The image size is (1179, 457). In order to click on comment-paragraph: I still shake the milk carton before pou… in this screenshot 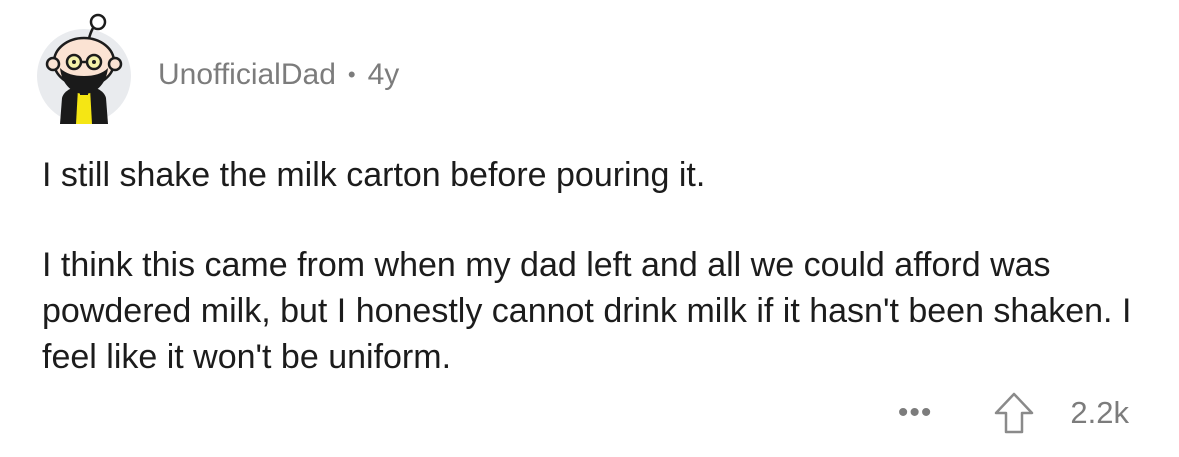, I will do `click(374, 175)`.